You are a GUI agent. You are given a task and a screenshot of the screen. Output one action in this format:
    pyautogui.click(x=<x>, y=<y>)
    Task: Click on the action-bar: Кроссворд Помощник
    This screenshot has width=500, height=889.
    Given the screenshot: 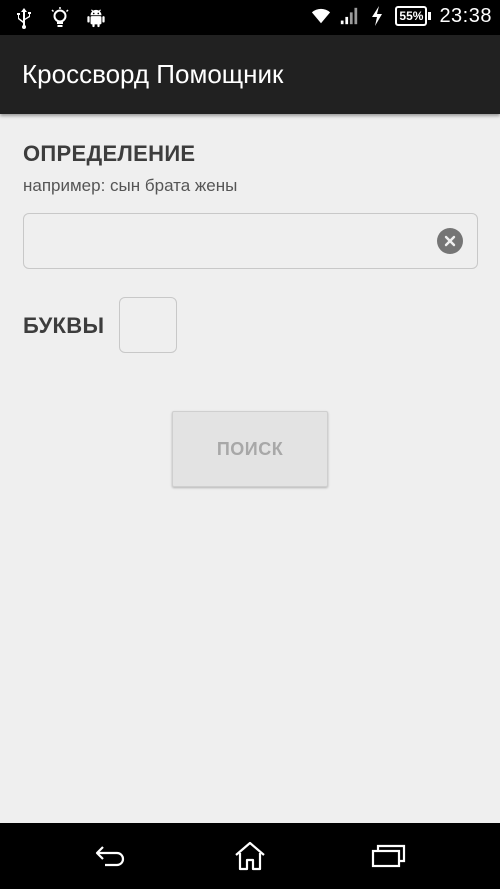 What is the action you would take?
    pyautogui.click(x=250, y=74)
    